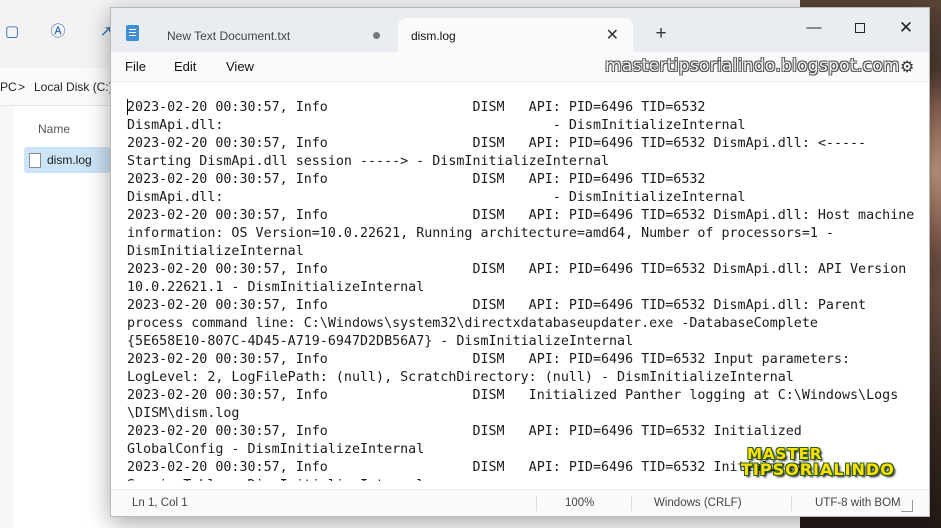 Image resolution: width=941 pixels, height=528 pixels. What do you see at coordinates (7, 317) in the screenshot?
I see `explorer-nav-pane` at bounding box center [7, 317].